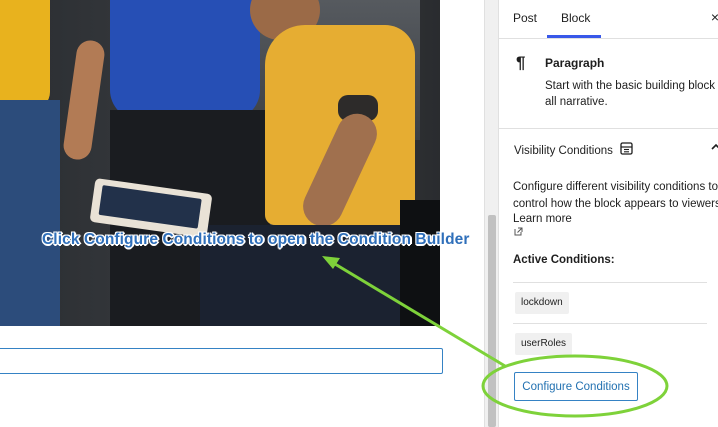  What do you see at coordinates (576, 386) in the screenshot?
I see `configure-conditions-button: Configure Conditions` at bounding box center [576, 386].